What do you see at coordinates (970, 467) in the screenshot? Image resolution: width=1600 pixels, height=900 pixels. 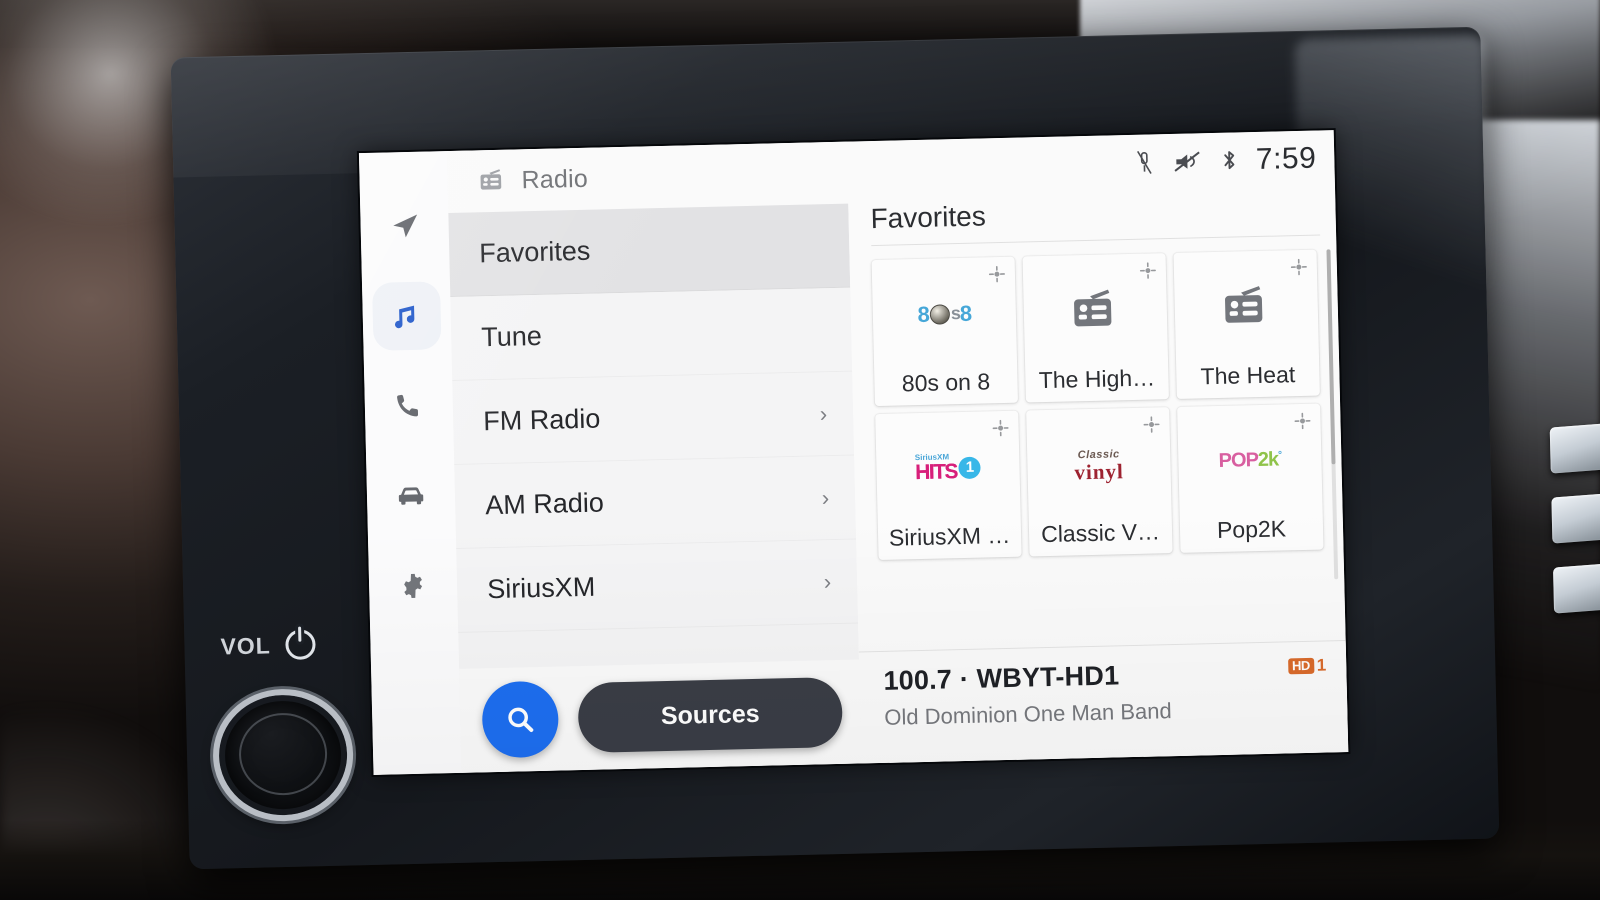 I see `logo-text-number: 1` at bounding box center [970, 467].